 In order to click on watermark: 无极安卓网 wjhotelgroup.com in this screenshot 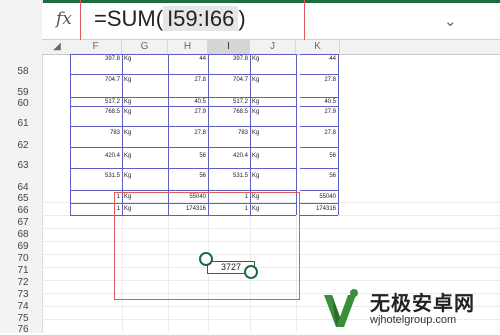, I will do `click(409, 309)`.